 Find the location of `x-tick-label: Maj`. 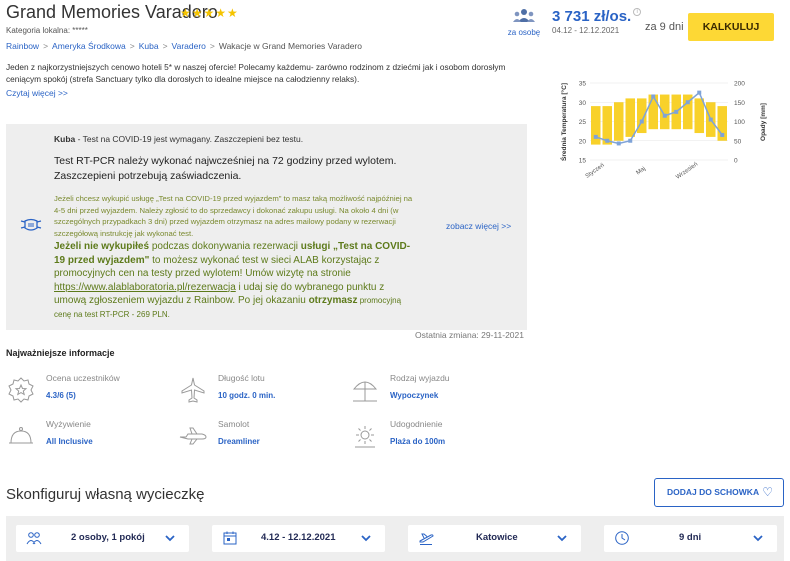

x-tick-label: Maj is located at coordinates (640, 171).